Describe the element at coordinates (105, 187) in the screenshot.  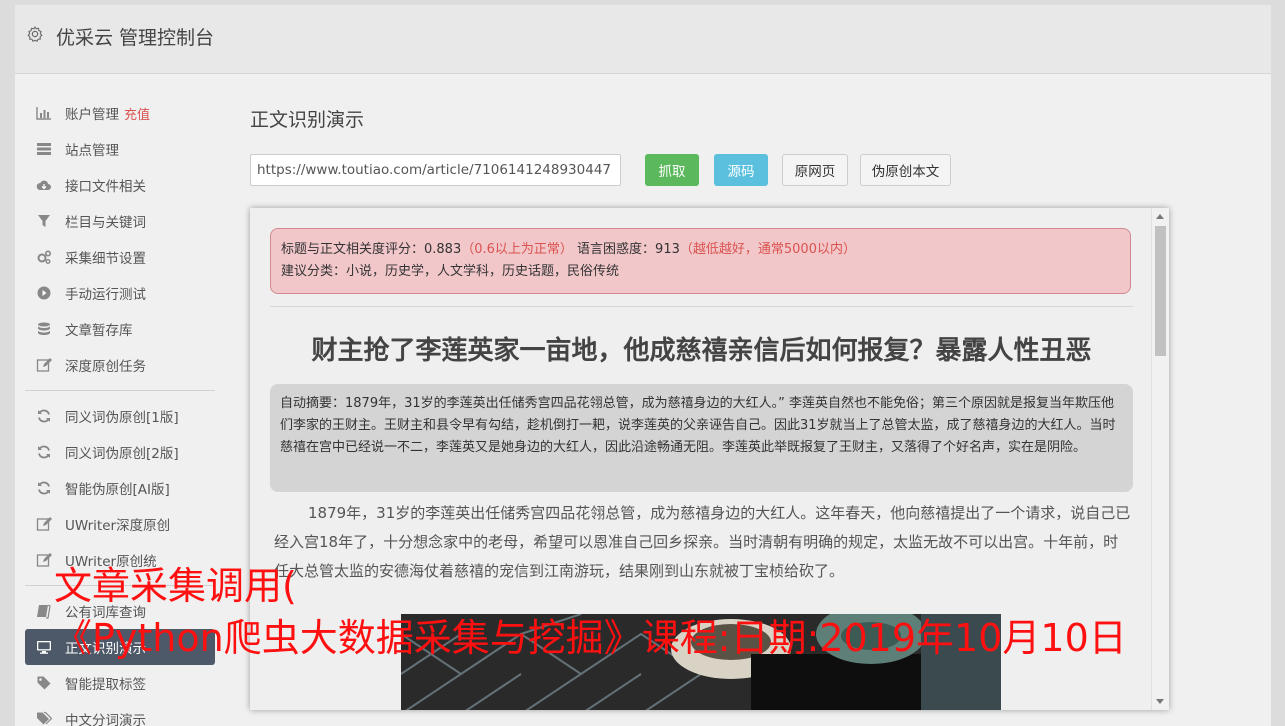
I see `sidebar-item-label: 接口文件相关` at that location.